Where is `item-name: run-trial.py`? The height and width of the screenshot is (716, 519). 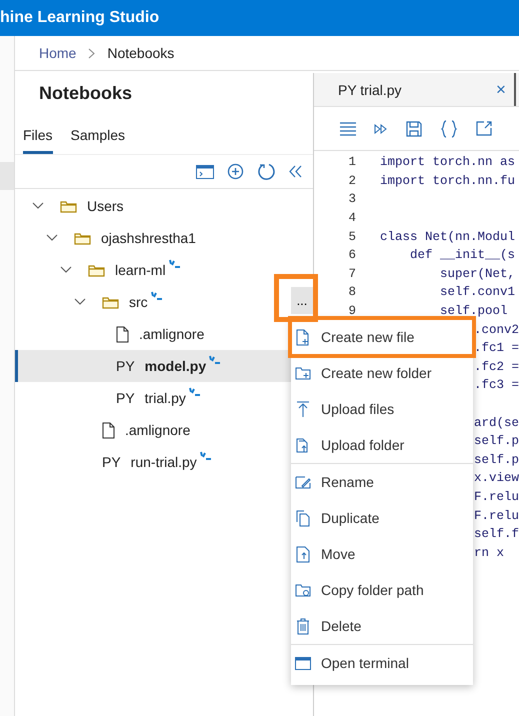 item-name: run-trial.py is located at coordinates (163, 462).